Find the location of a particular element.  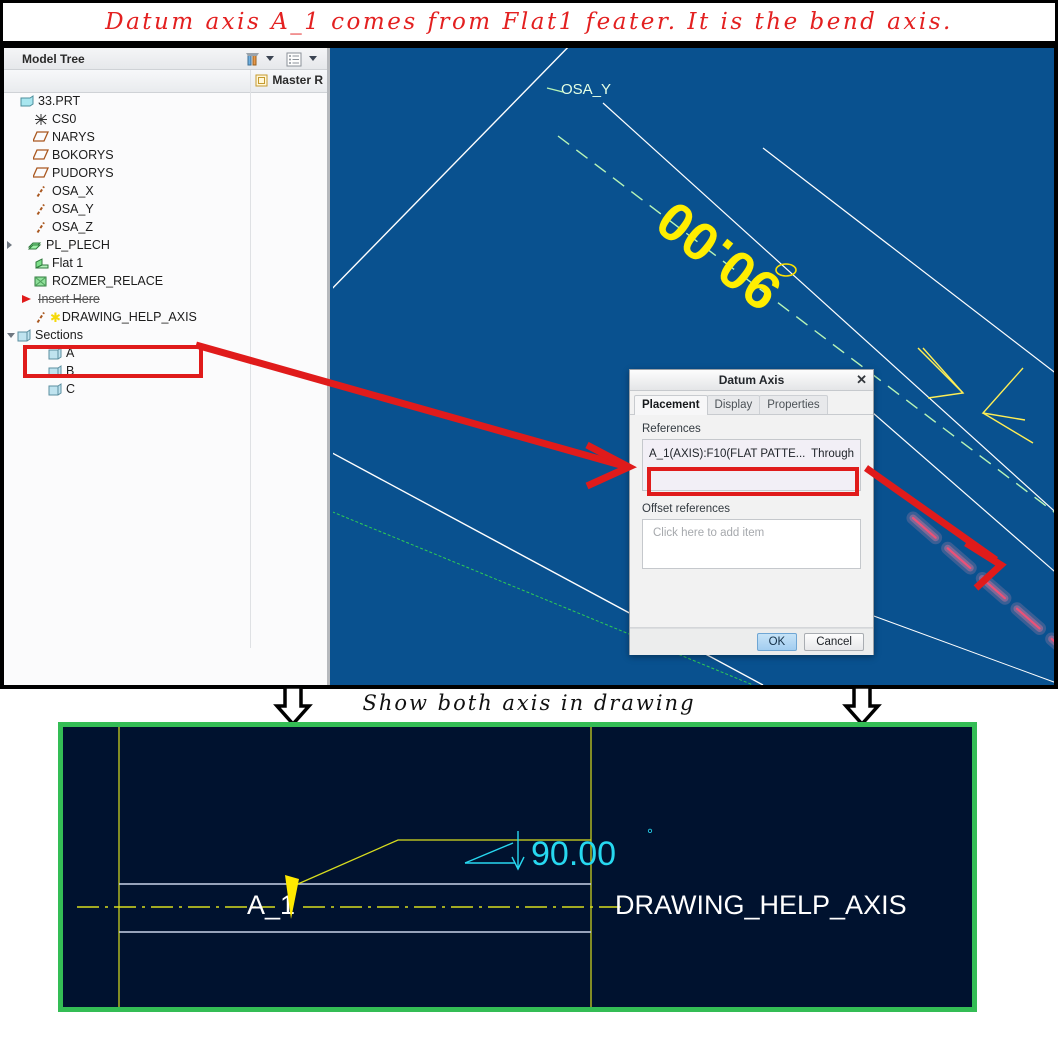

tree-item-pl-plech: PL_PLECH is located at coordinates (127, 245).